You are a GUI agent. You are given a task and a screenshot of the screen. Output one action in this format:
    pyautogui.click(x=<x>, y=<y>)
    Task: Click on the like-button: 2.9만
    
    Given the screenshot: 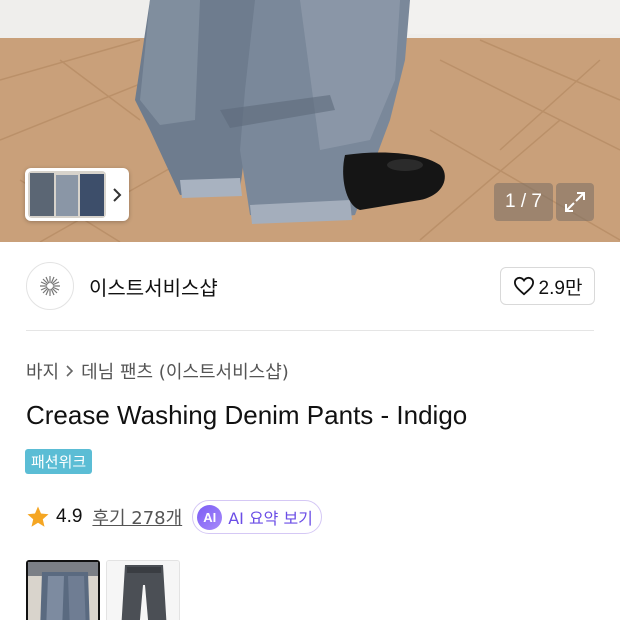 What is the action you would take?
    pyautogui.click(x=547, y=286)
    